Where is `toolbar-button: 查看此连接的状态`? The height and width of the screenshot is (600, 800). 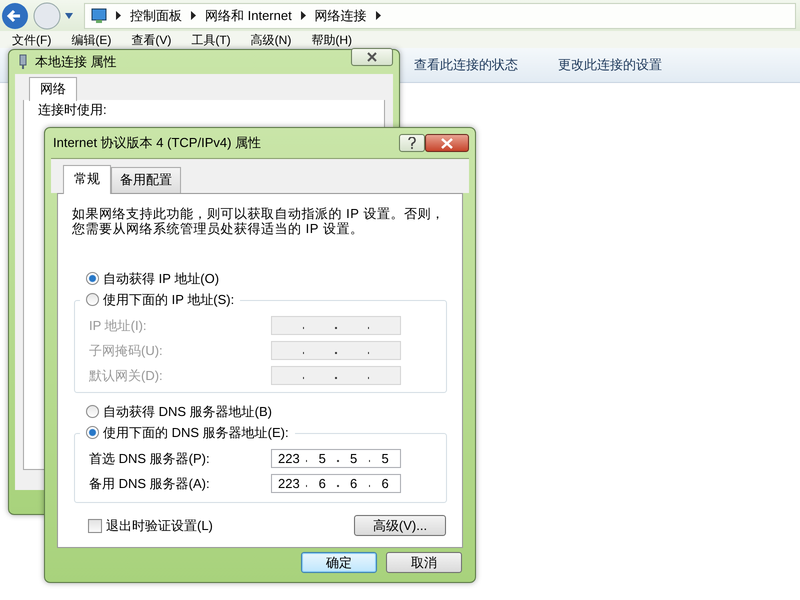 toolbar-button: 查看此连接的状态 is located at coordinates (466, 65).